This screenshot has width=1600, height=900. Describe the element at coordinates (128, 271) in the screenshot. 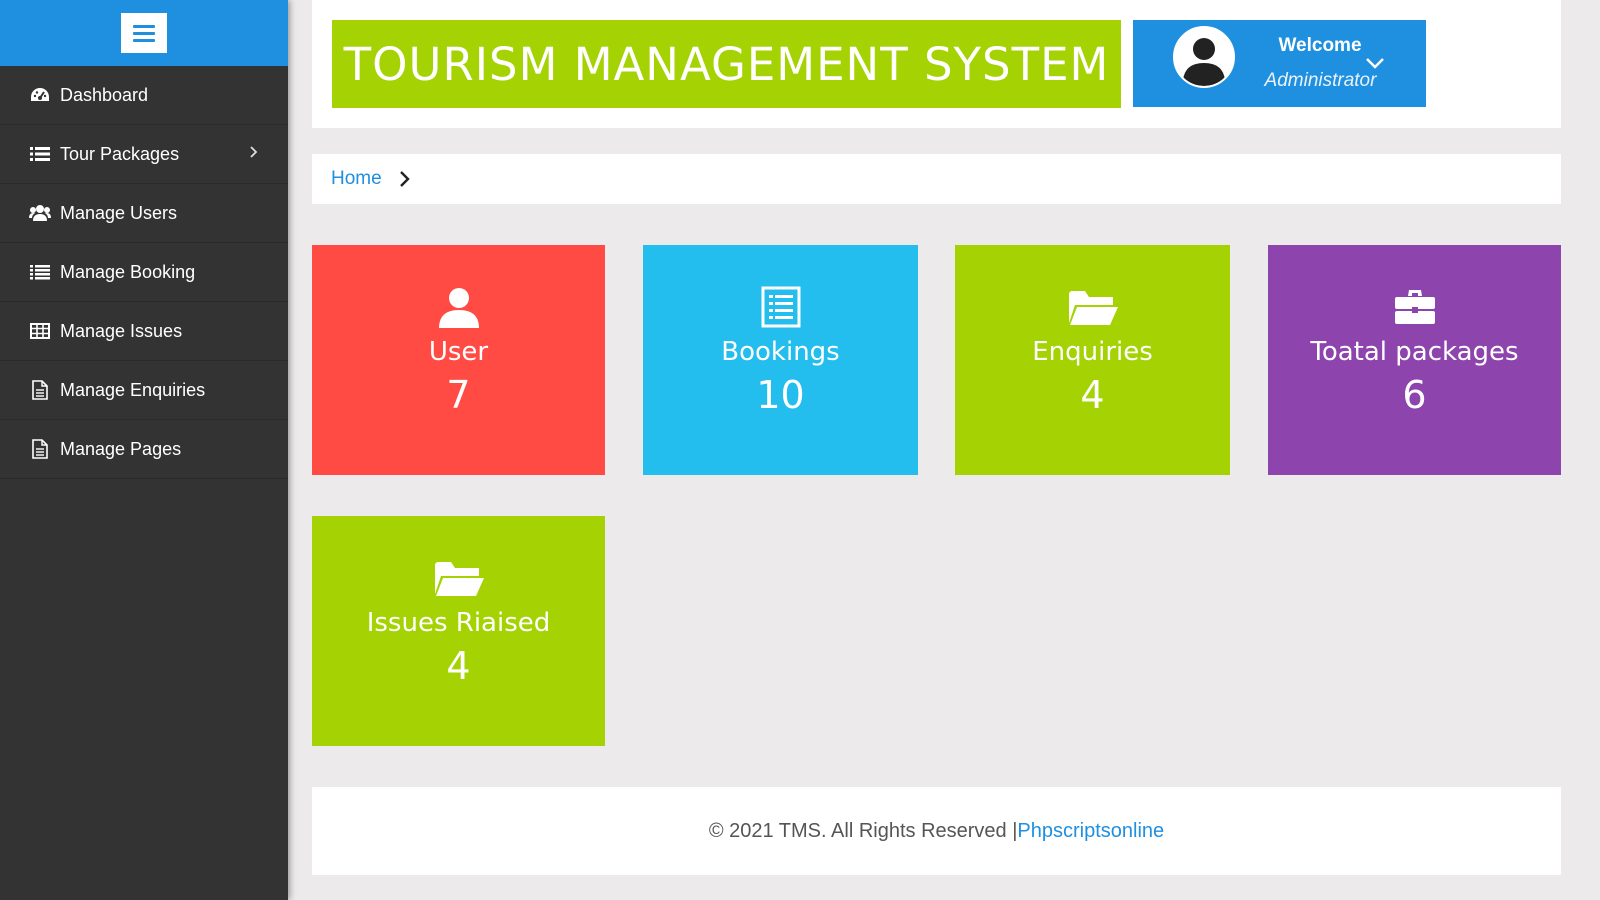

I see `sidebar-item-label: Manage Booking` at that location.